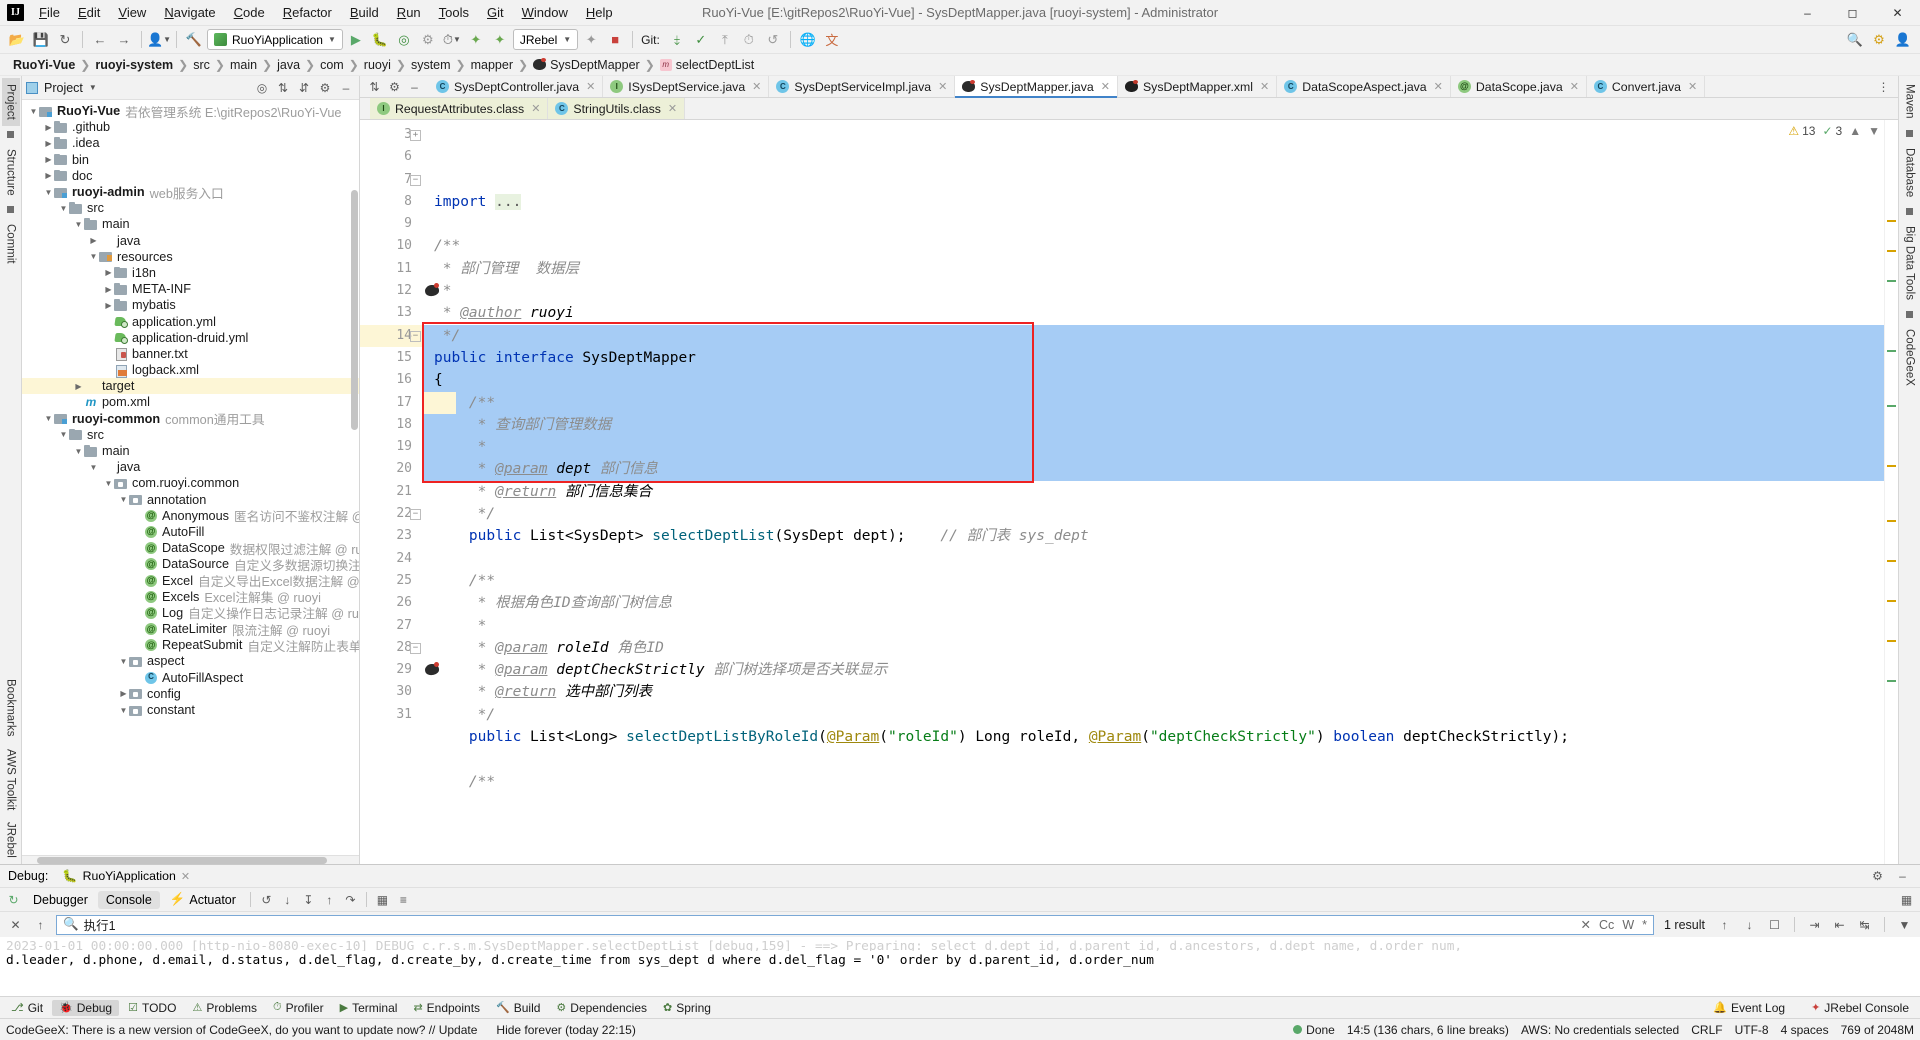 The height and width of the screenshot is (1040, 1920). I want to click on jrebel-selector: JRebel ▼, so click(545, 39).